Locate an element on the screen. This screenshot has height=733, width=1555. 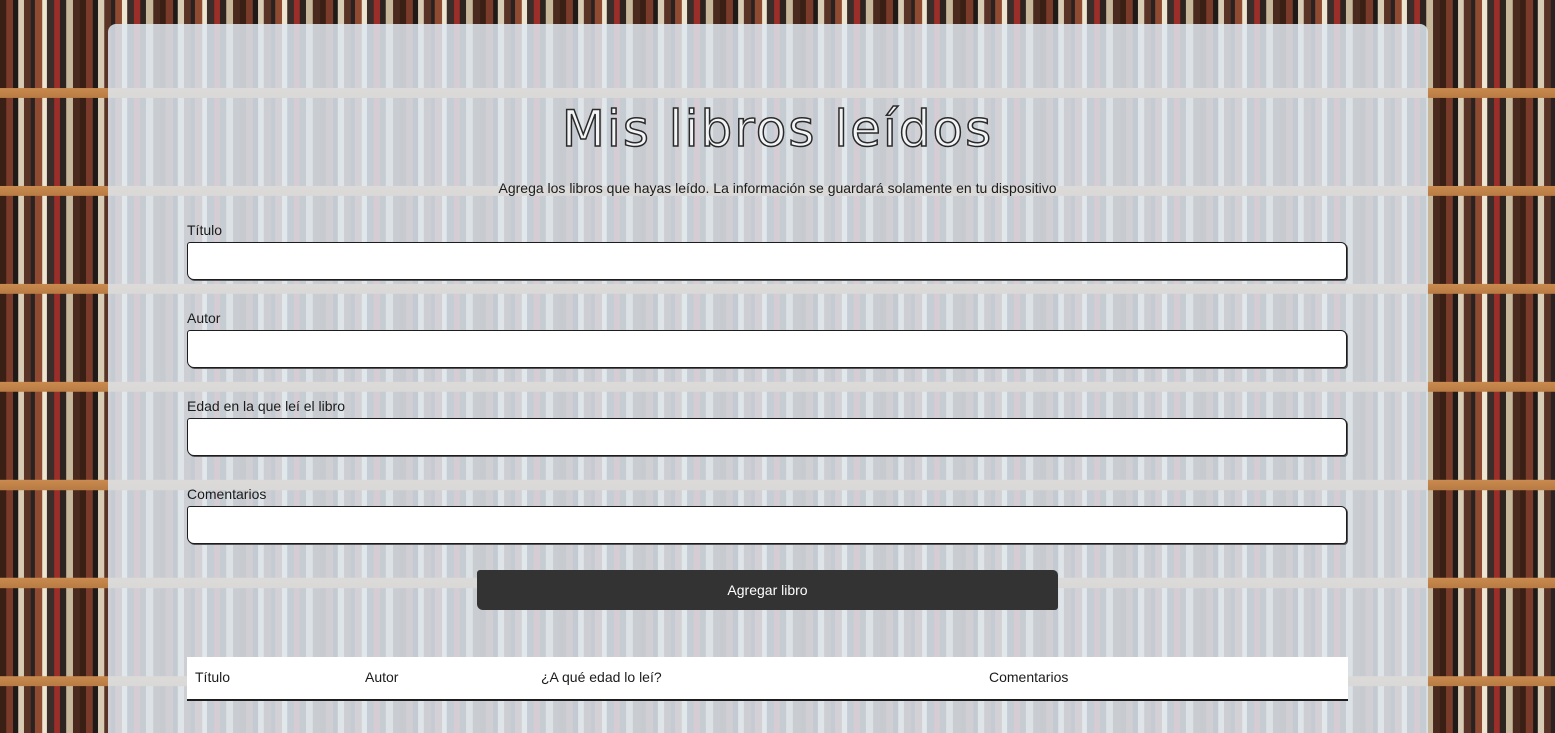
column-header-age: ¿A qué edad lo leí? is located at coordinates (601, 677).